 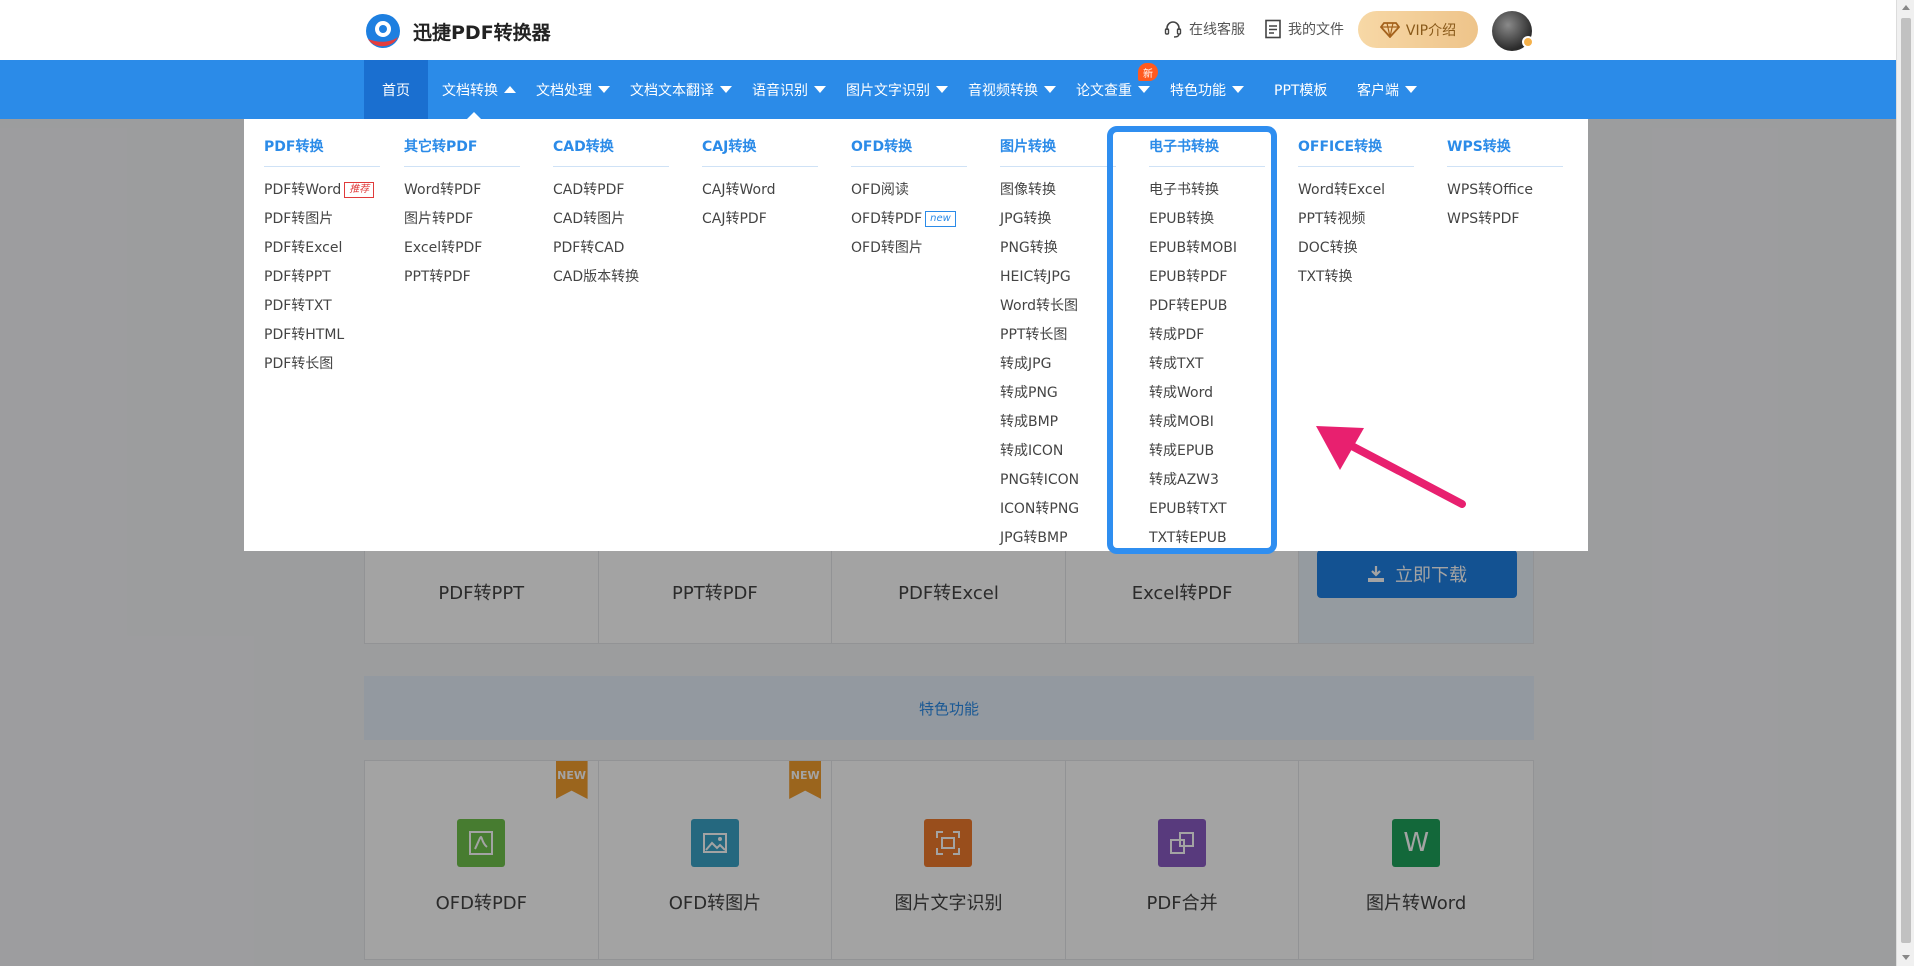 I want to click on menu-item: HEIC转JPG, so click(x=1058, y=276).